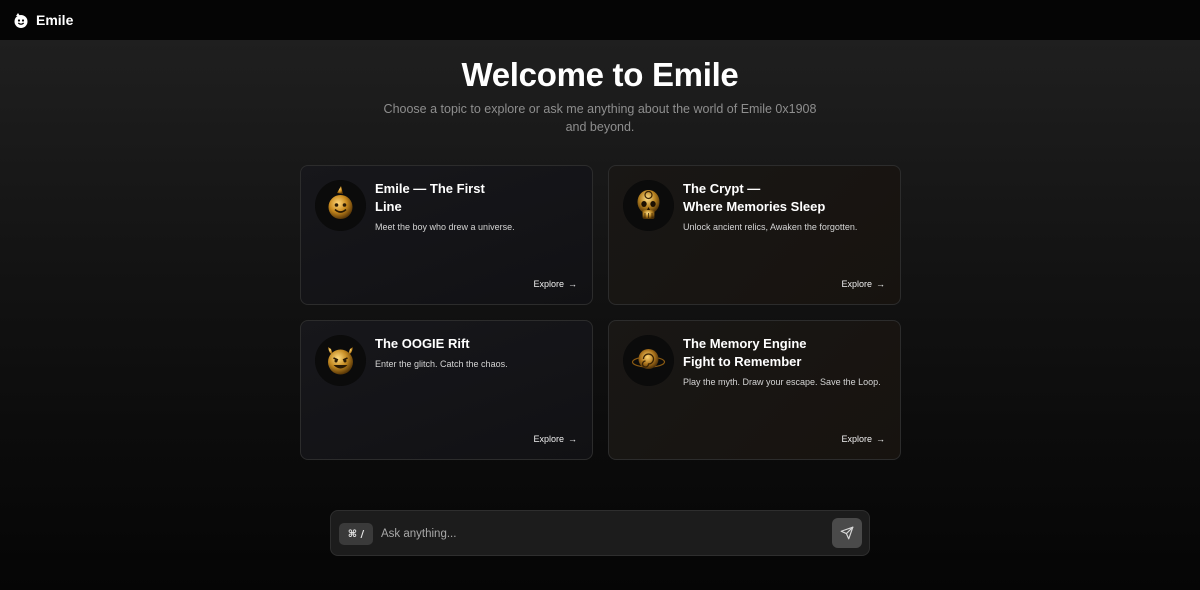  Describe the element at coordinates (422, 343) in the screenshot. I see `card-title: The OOGIE Rift` at that location.